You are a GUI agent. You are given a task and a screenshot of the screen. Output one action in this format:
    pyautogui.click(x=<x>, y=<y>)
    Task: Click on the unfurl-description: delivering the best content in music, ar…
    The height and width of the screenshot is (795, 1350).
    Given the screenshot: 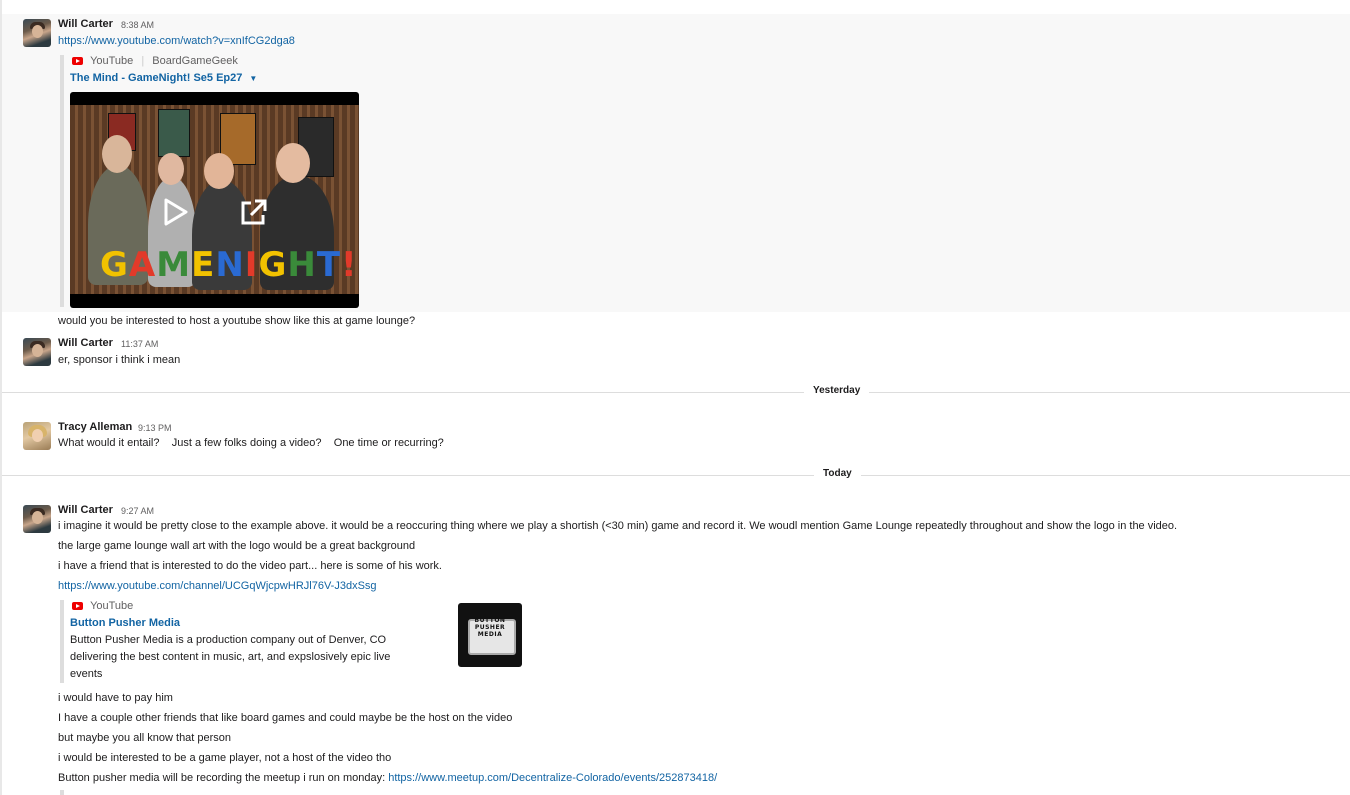 What is the action you would take?
    pyautogui.click(x=230, y=657)
    